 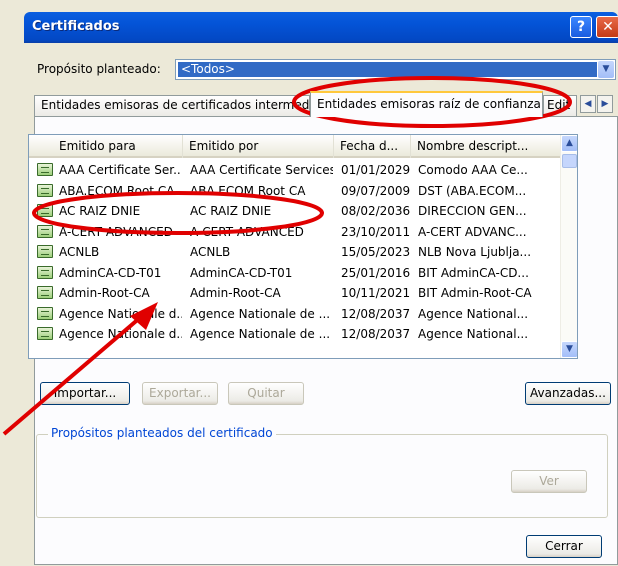 What do you see at coordinates (560, 105) in the screenshot?
I see `tab-edit-partial: Edit` at bounding box center [560, 105].